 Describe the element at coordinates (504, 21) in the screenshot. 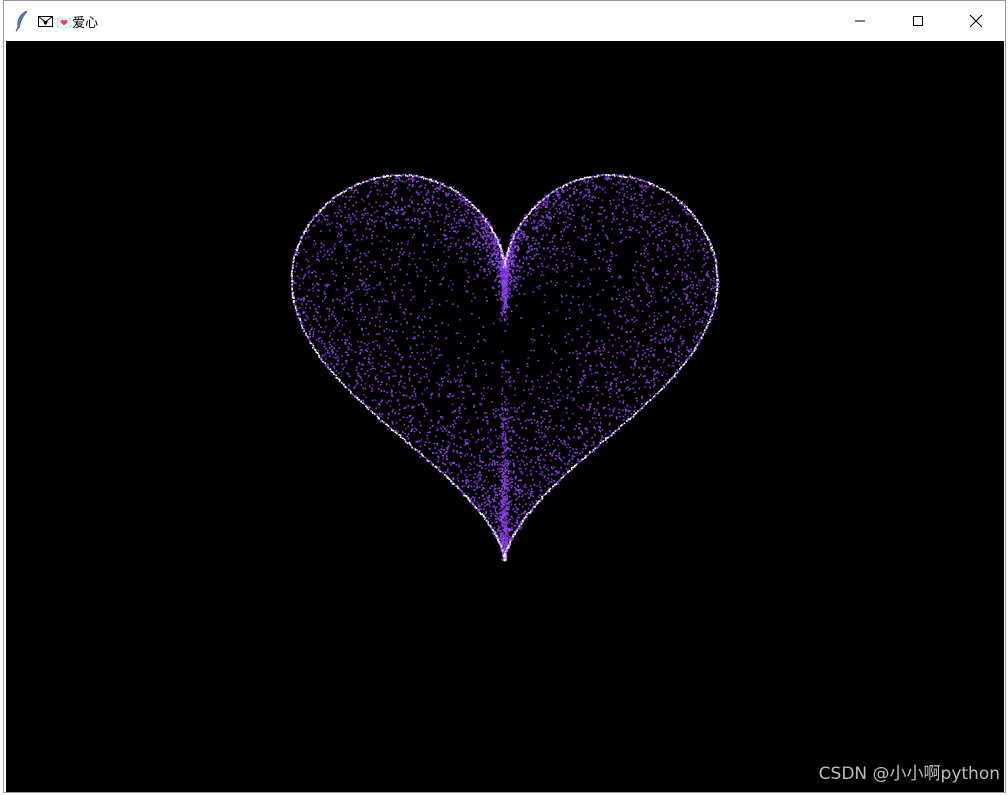

I see `title-bar: 💌爱心` at that location.